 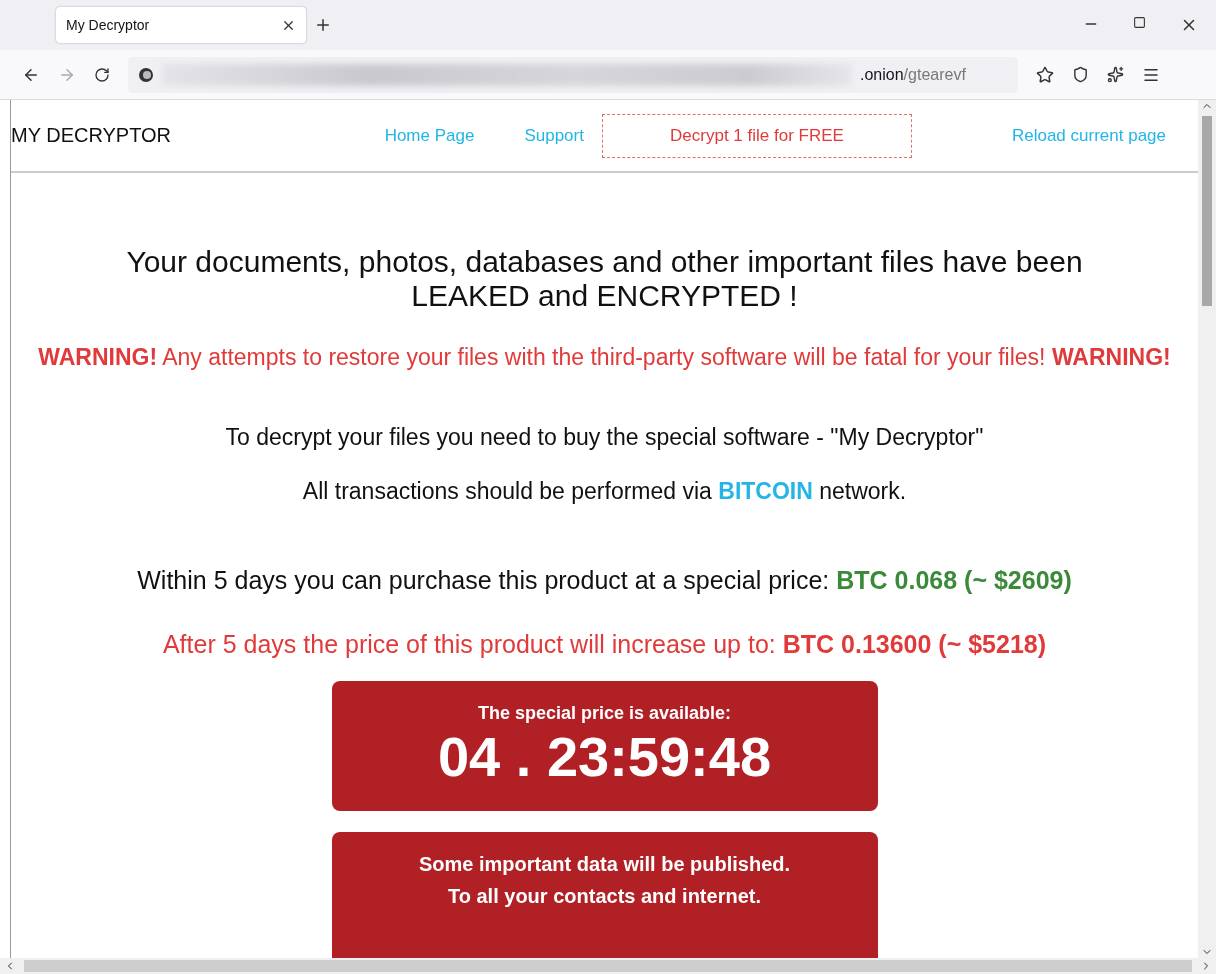 I want to click on countdown-timer: 04 . 23:59:48, so click(x=604, y=756).